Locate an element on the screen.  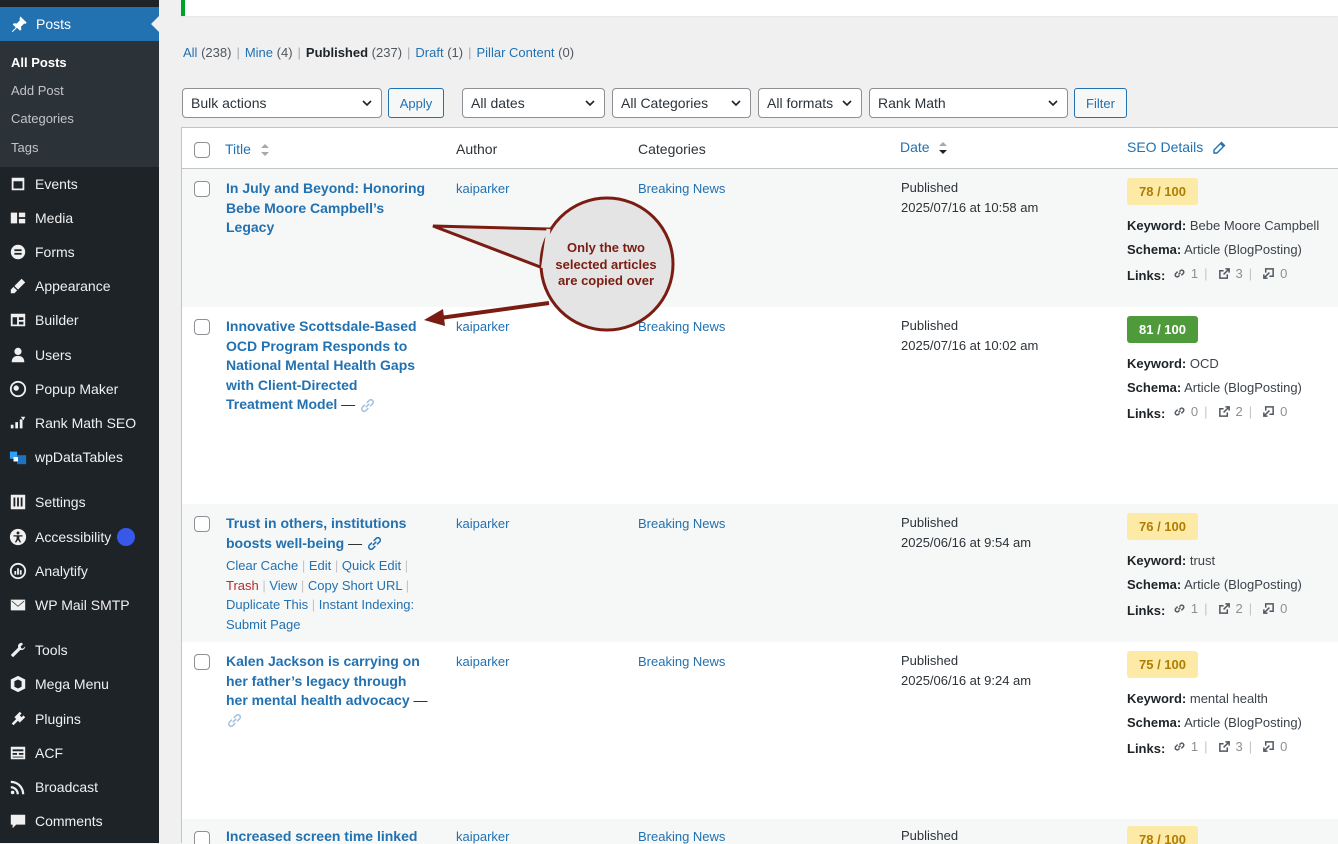
view-mine-link: Mine is located at coordinates (259, 52).